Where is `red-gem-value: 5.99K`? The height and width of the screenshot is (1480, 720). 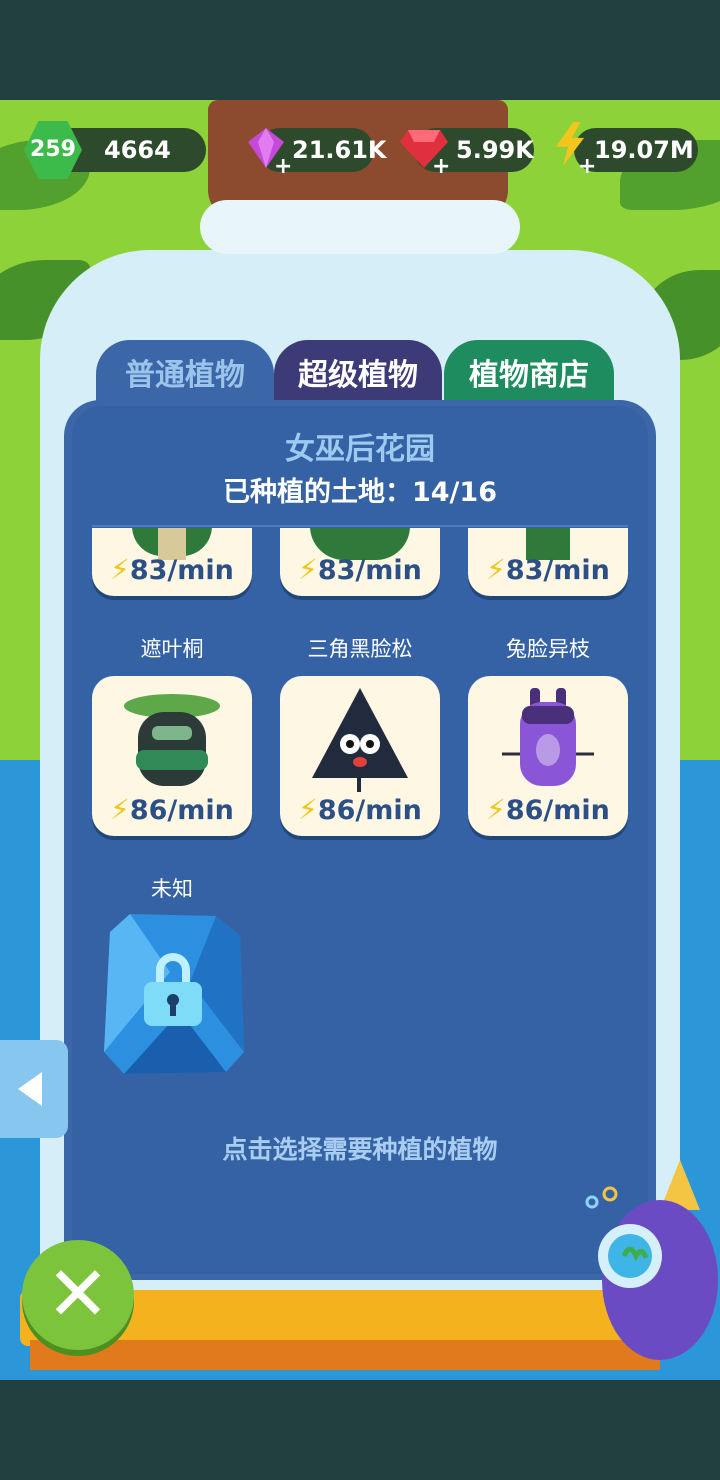
red-gem-value: 5.99K is located at coordinates (495, 150).